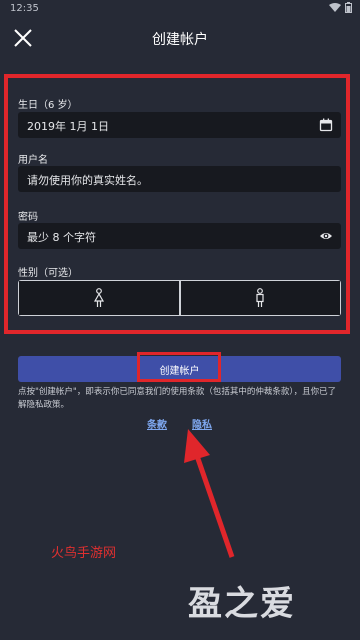 The height and width of the screenshot is (640, 360). What do you see at coordinates (68, 126) in the screenshot?
I see `birthday-value: 2019年 1月 1日` at bounding box center [68, 126].